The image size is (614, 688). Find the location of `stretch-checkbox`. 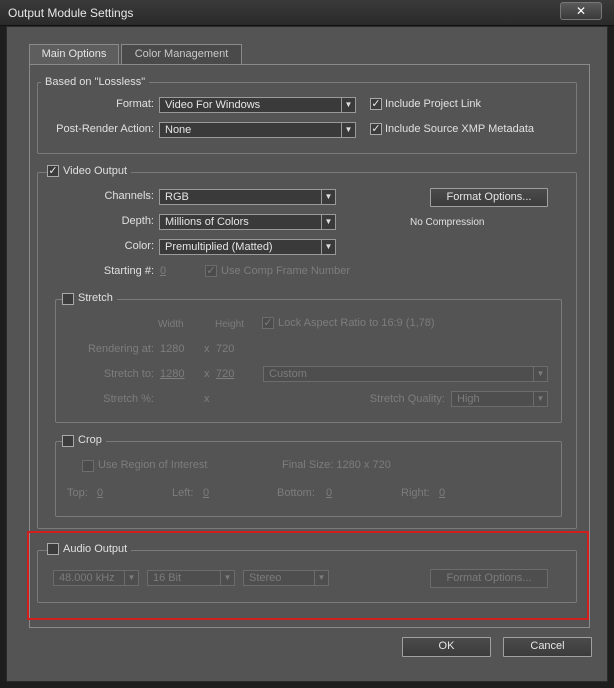

stretch-checkbox is located at coordinates (68, 299).